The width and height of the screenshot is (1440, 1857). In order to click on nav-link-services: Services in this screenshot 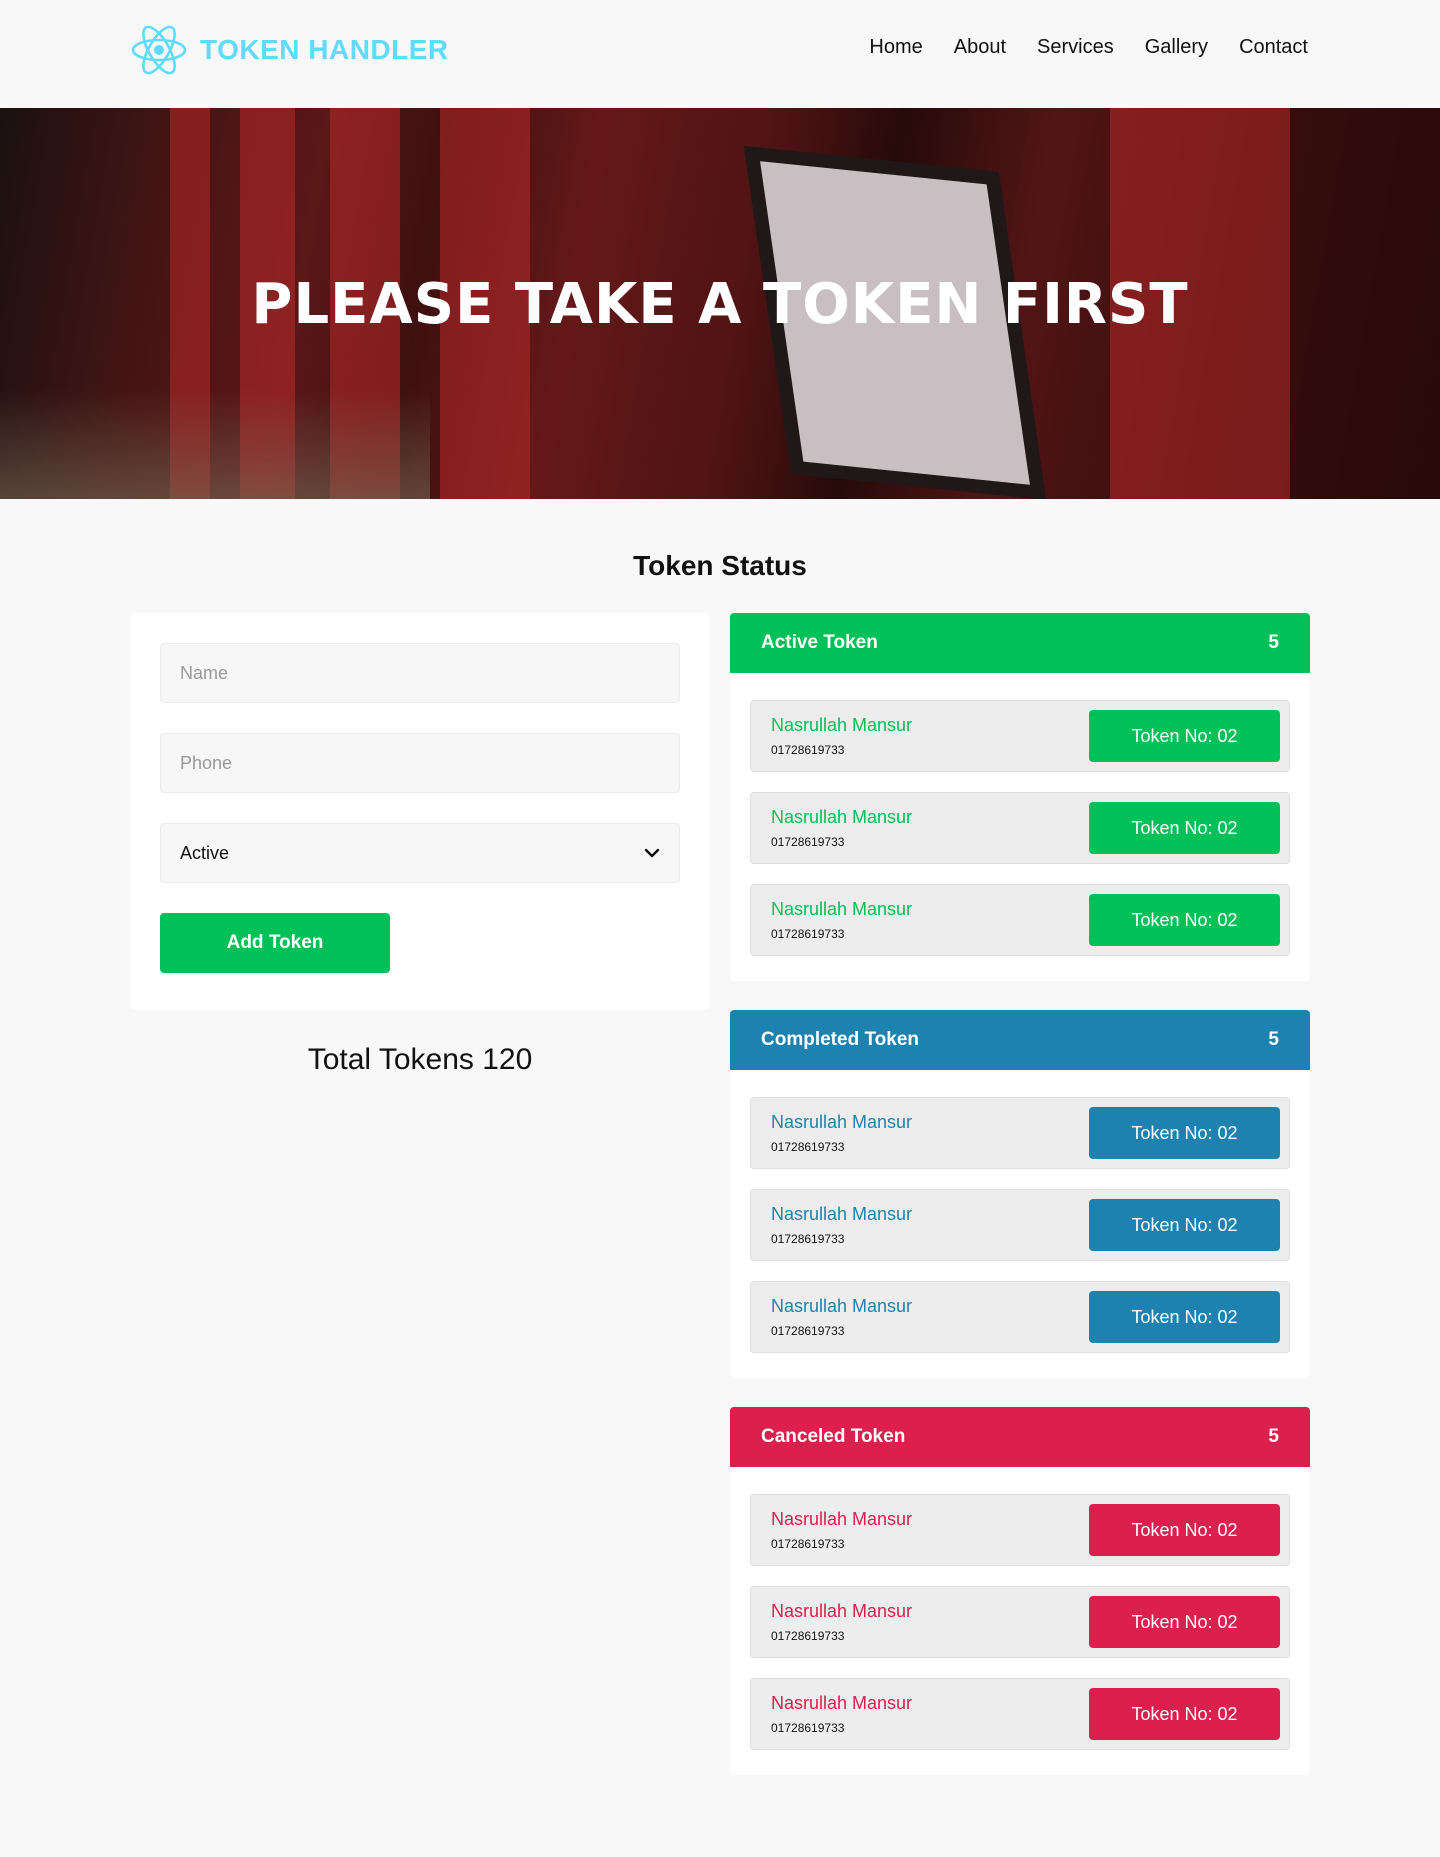, I will do `click(1075, 47)`.